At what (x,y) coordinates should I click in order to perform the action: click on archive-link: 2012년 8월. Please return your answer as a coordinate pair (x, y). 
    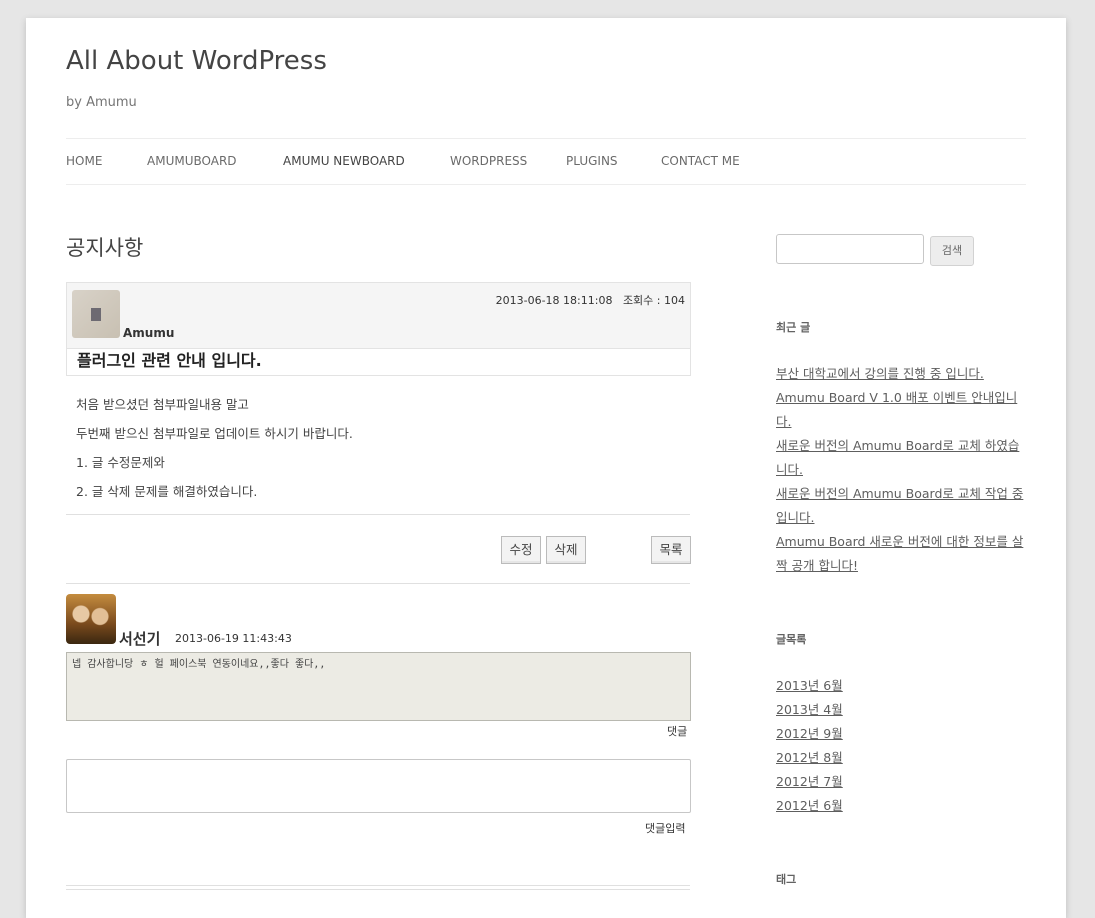
    Looking at the image, I should click on (902, 758).